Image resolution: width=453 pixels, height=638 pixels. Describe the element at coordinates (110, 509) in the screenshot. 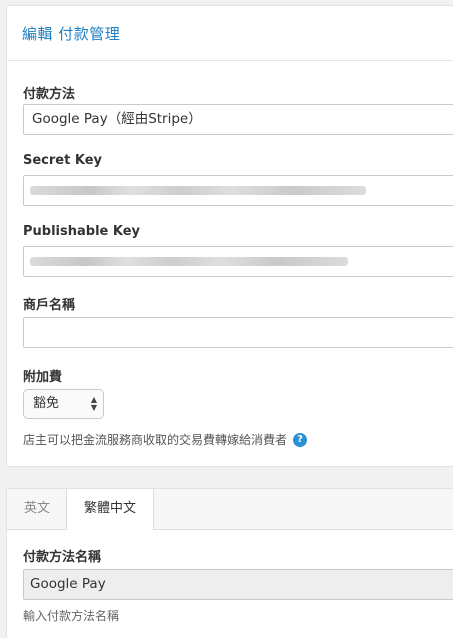

I see `tab-traditional-chinese: 繁體中文` at that location.